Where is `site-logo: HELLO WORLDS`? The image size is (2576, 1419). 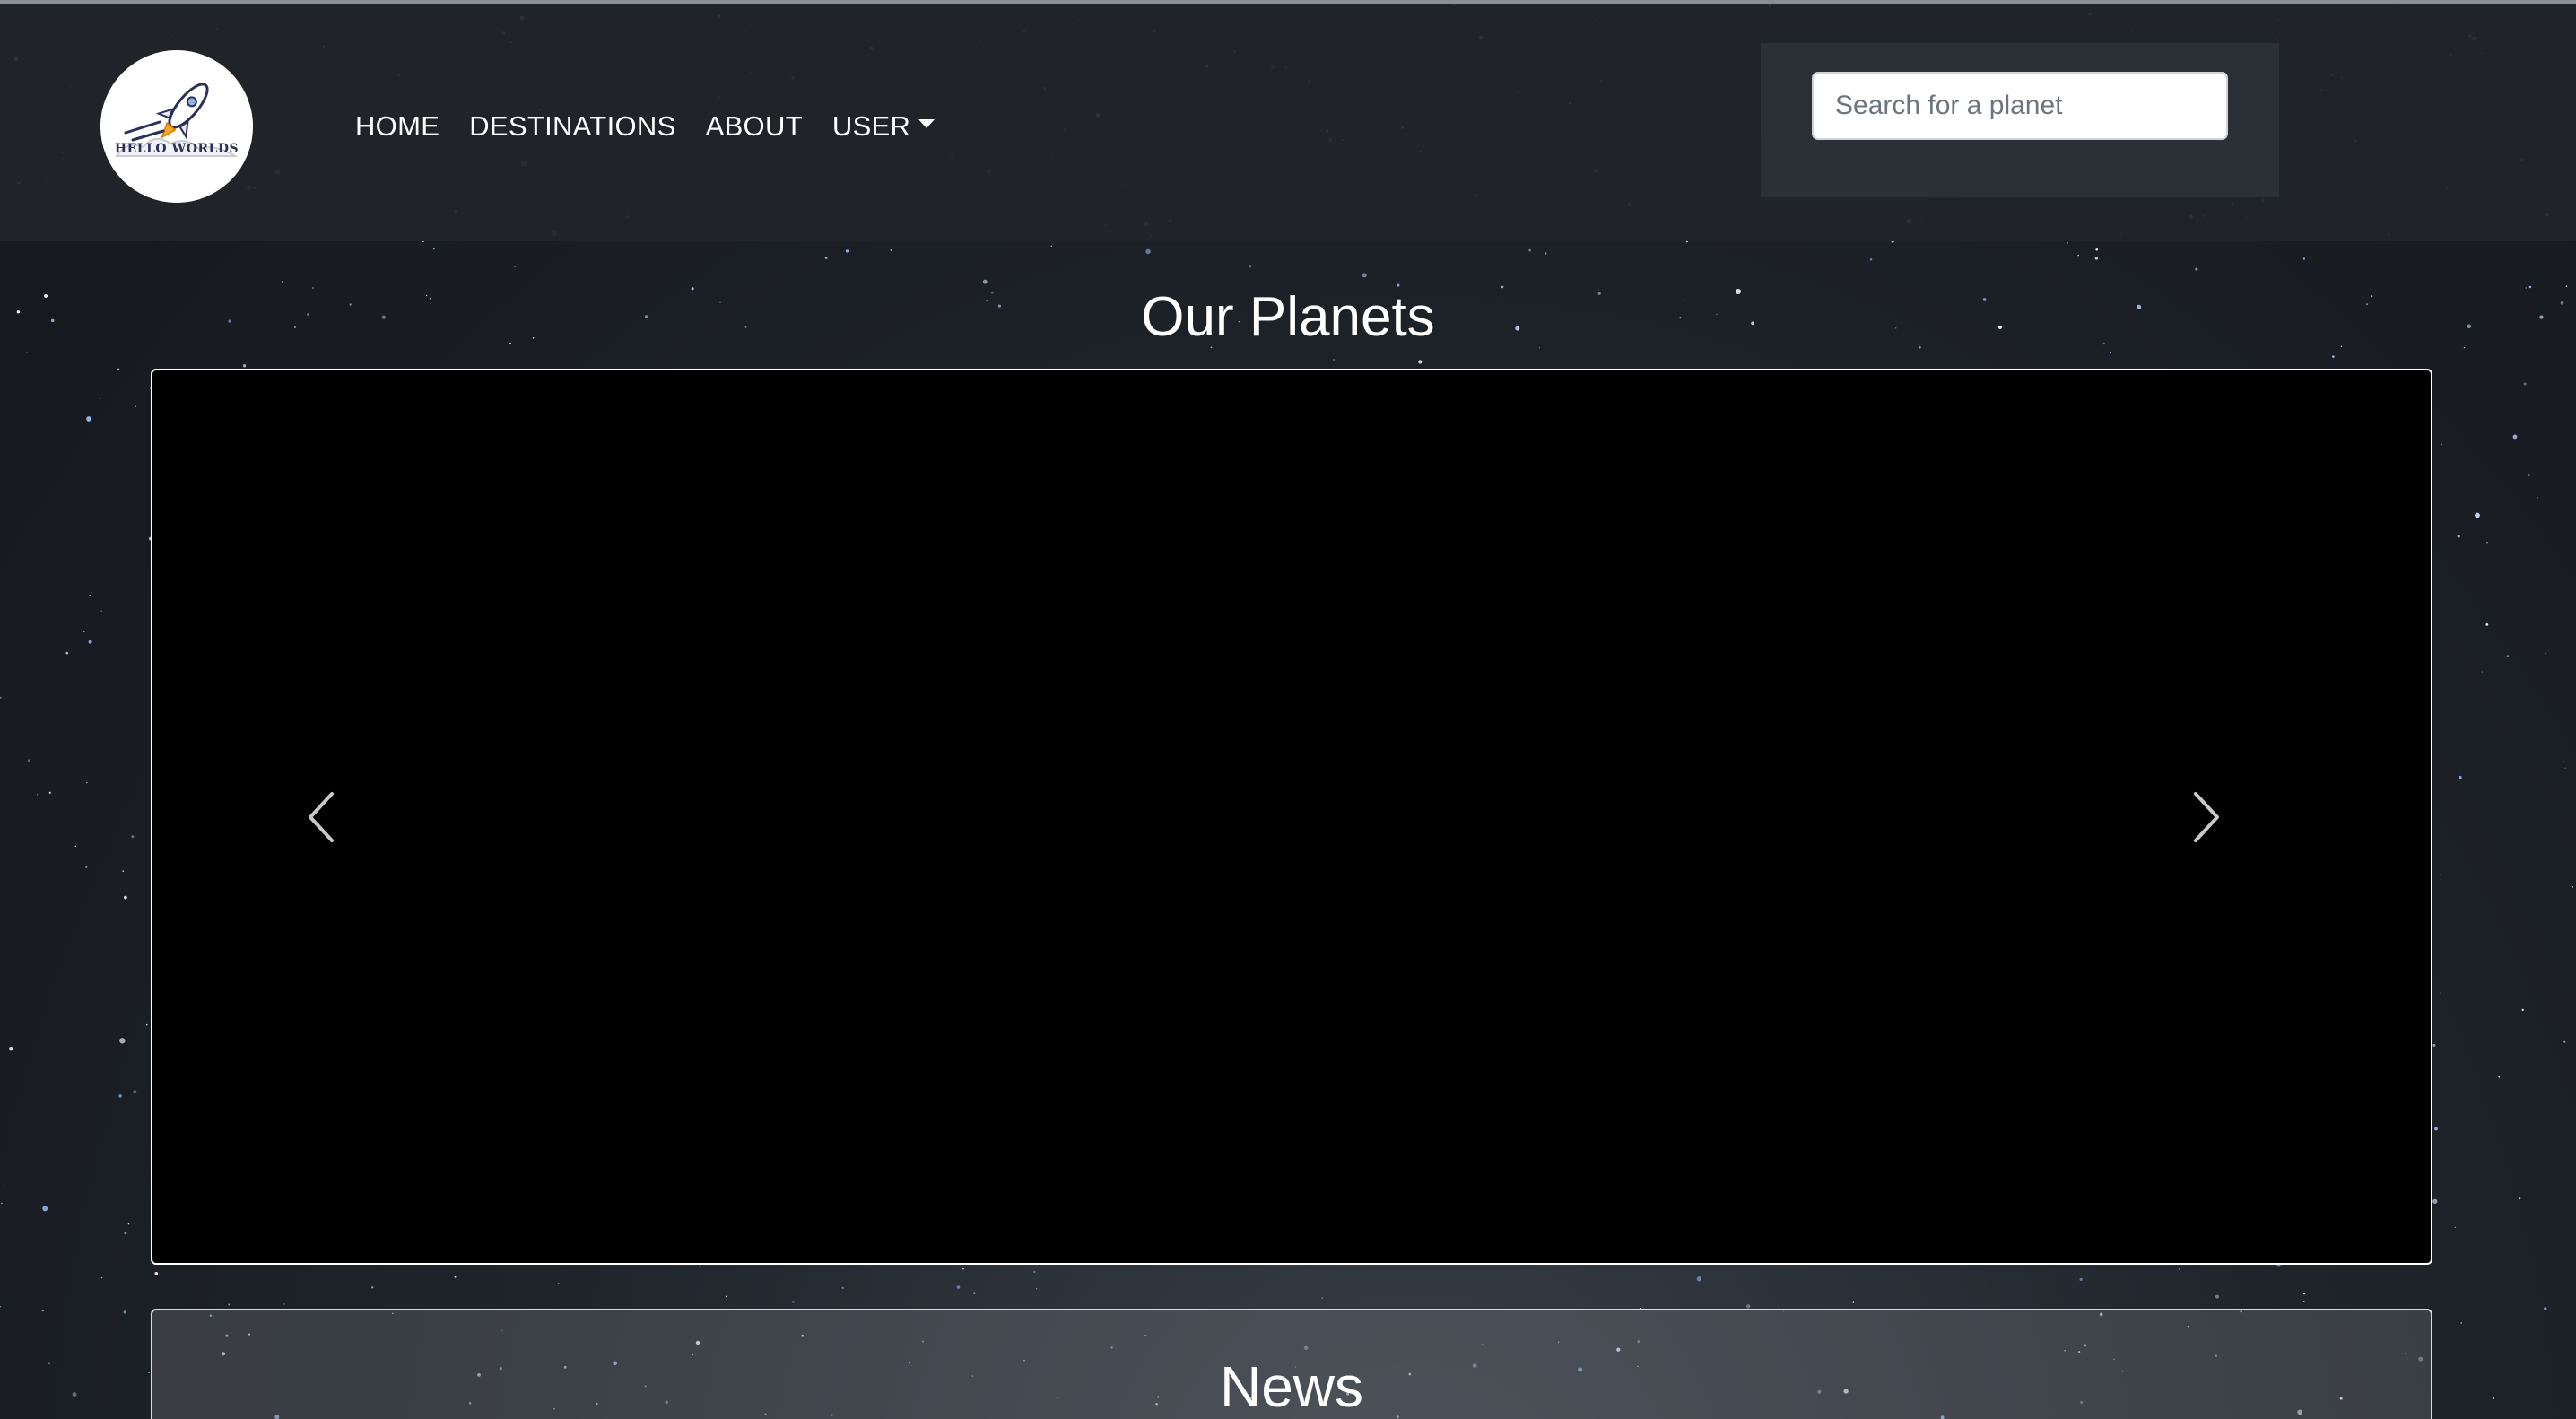 site-logo: HELLO WORLDS is located at coordinates (176, 126).